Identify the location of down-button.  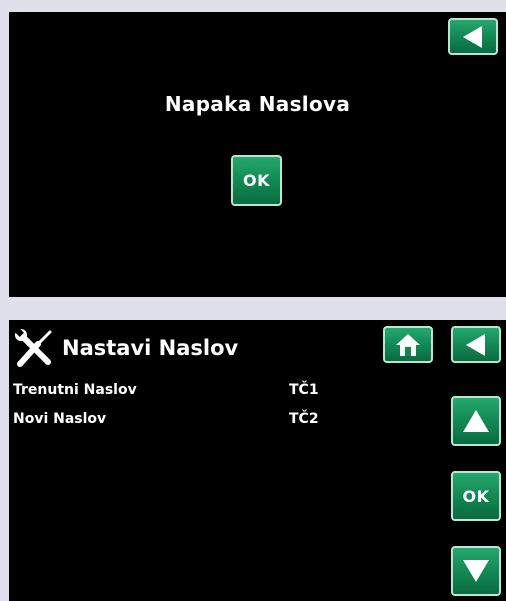
(476, 571).